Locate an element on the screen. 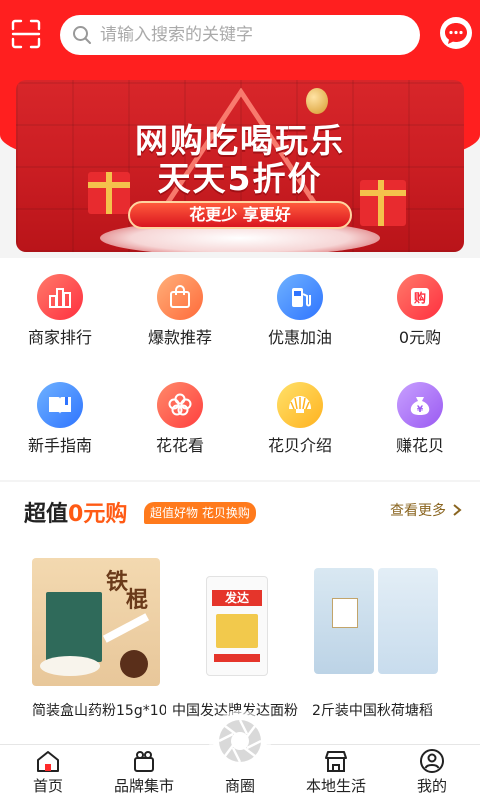 The image size is (480, 800). aperture-icon is located at coordinates (240, 741).